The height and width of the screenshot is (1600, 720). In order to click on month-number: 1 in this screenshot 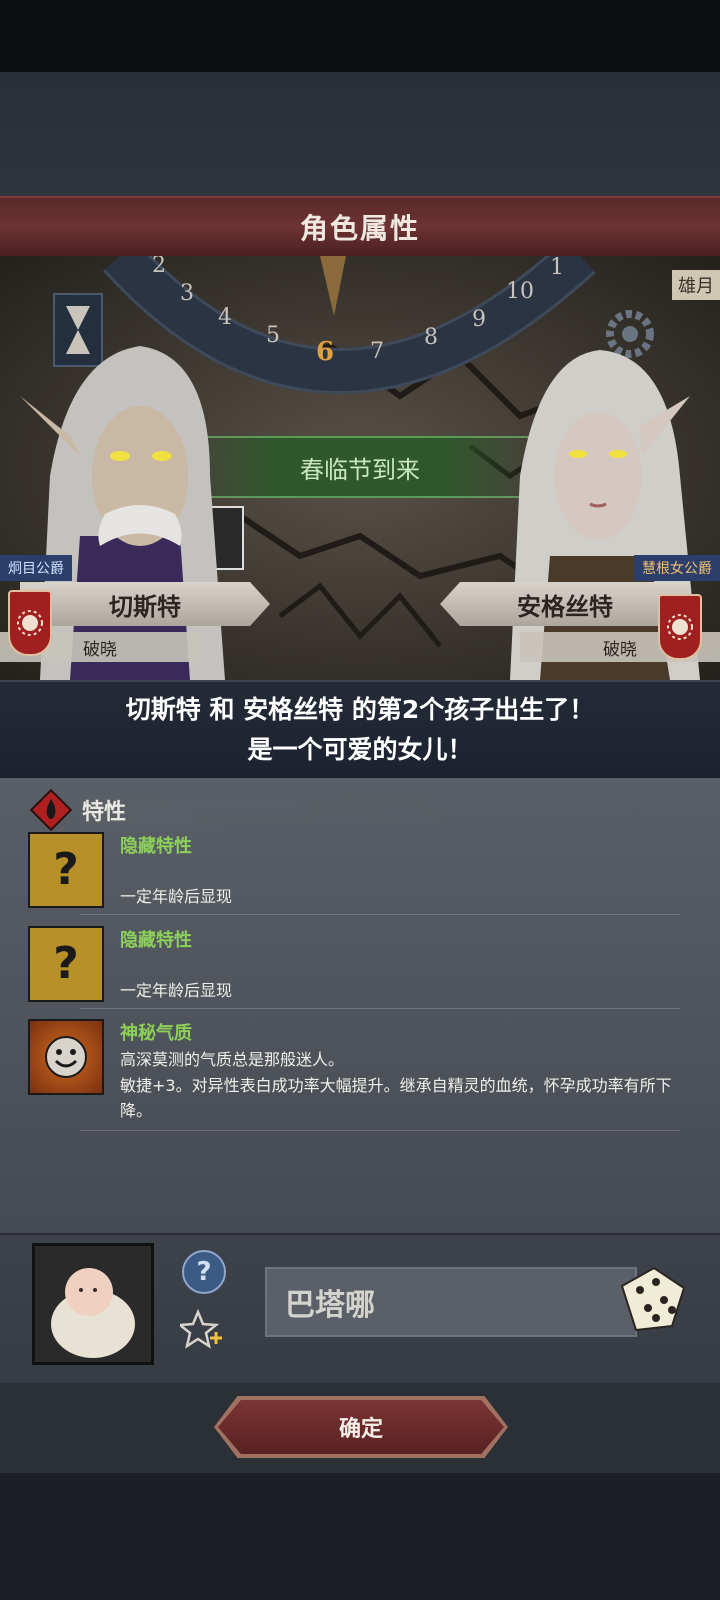, I will do `click(557, 268)`.